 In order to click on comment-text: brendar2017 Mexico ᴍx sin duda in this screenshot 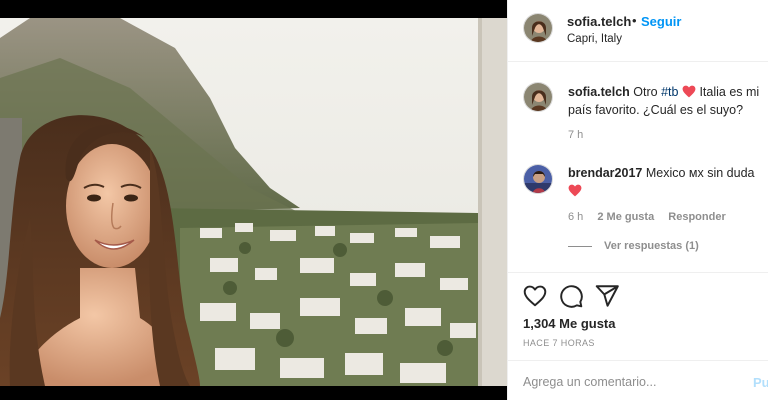, I will do `click(665, 182)`.